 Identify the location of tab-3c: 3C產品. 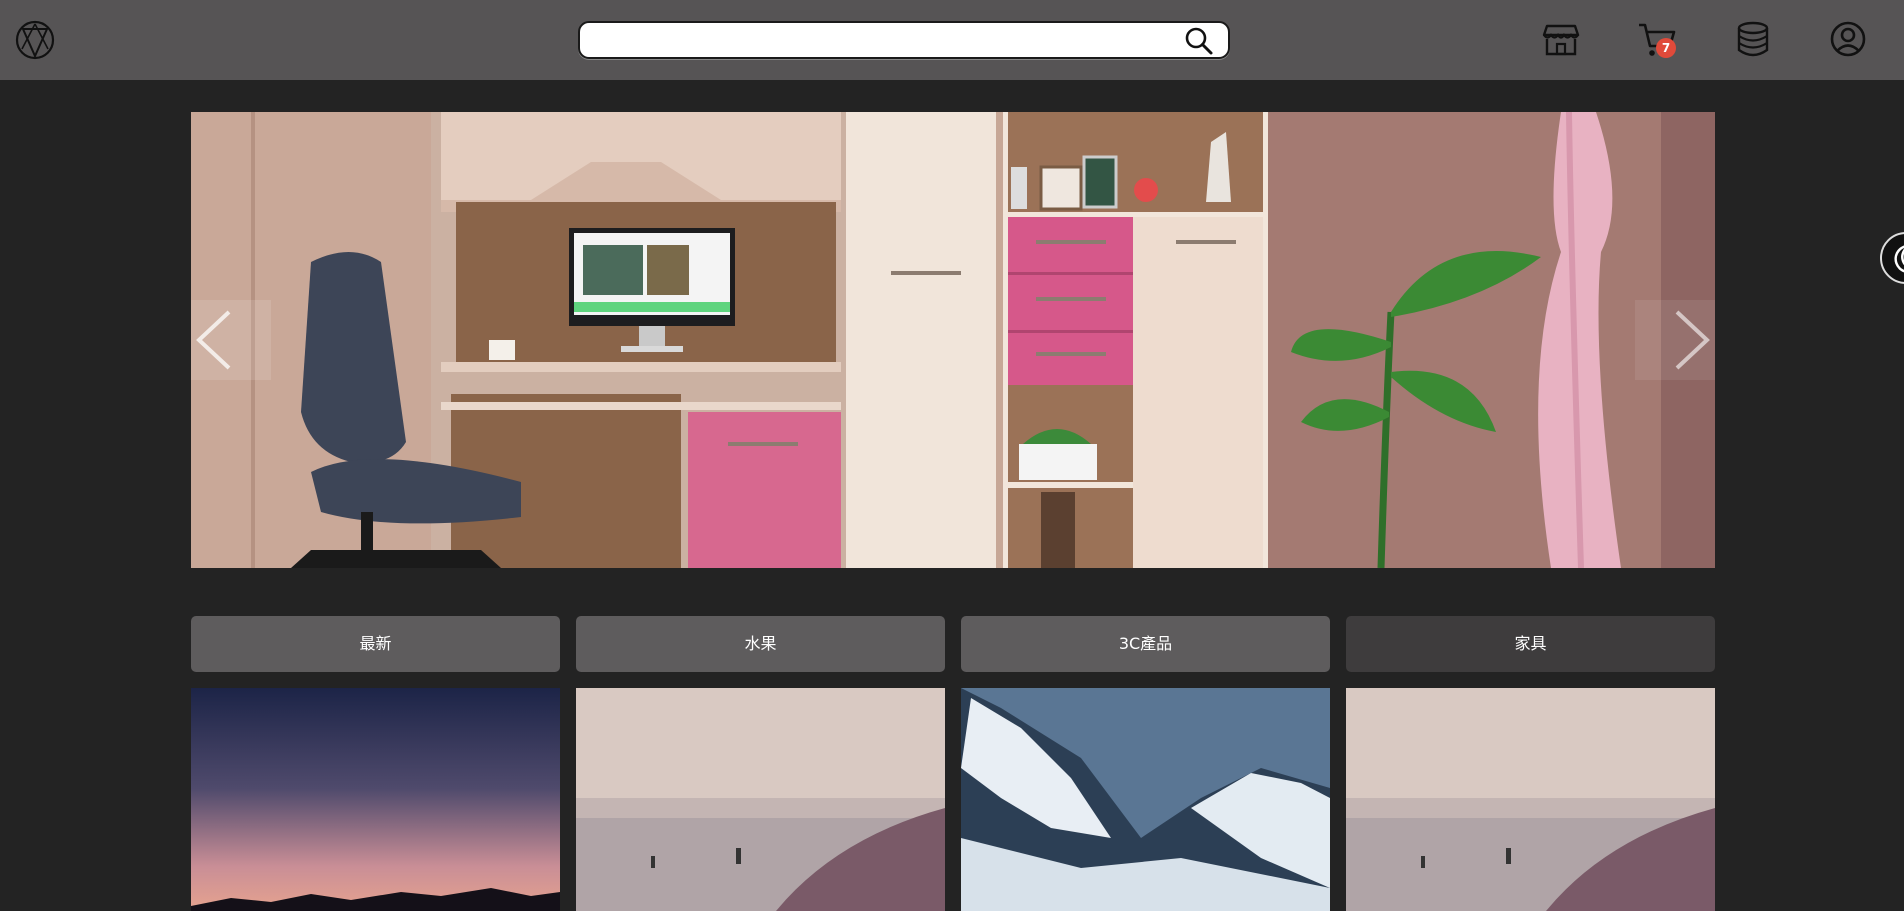
(1145, 644).